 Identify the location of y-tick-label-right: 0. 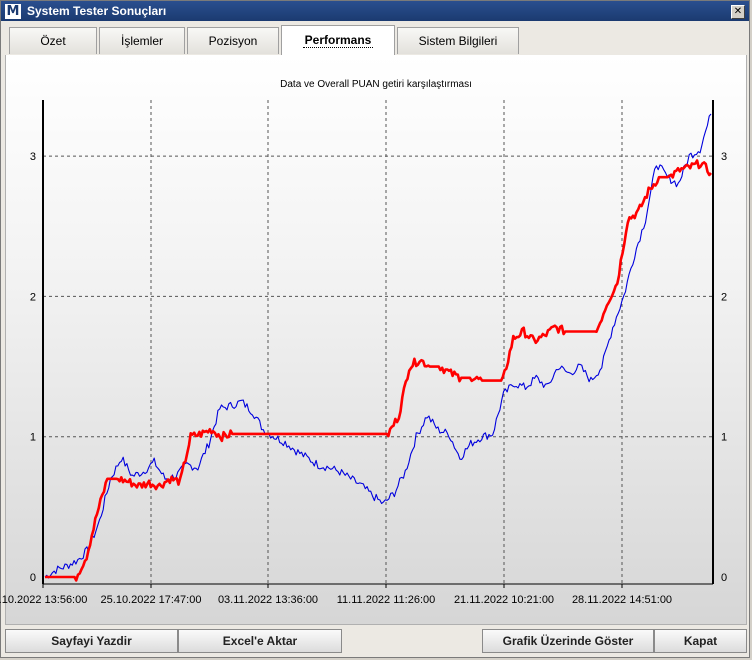
(724, 578).